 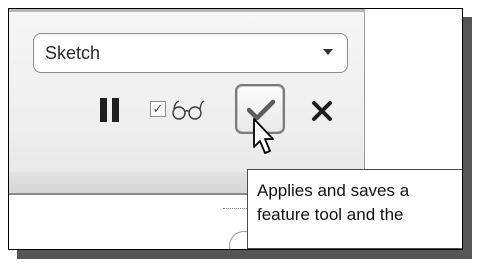 I want to click on pause-icon, so click(x=110, y=110).